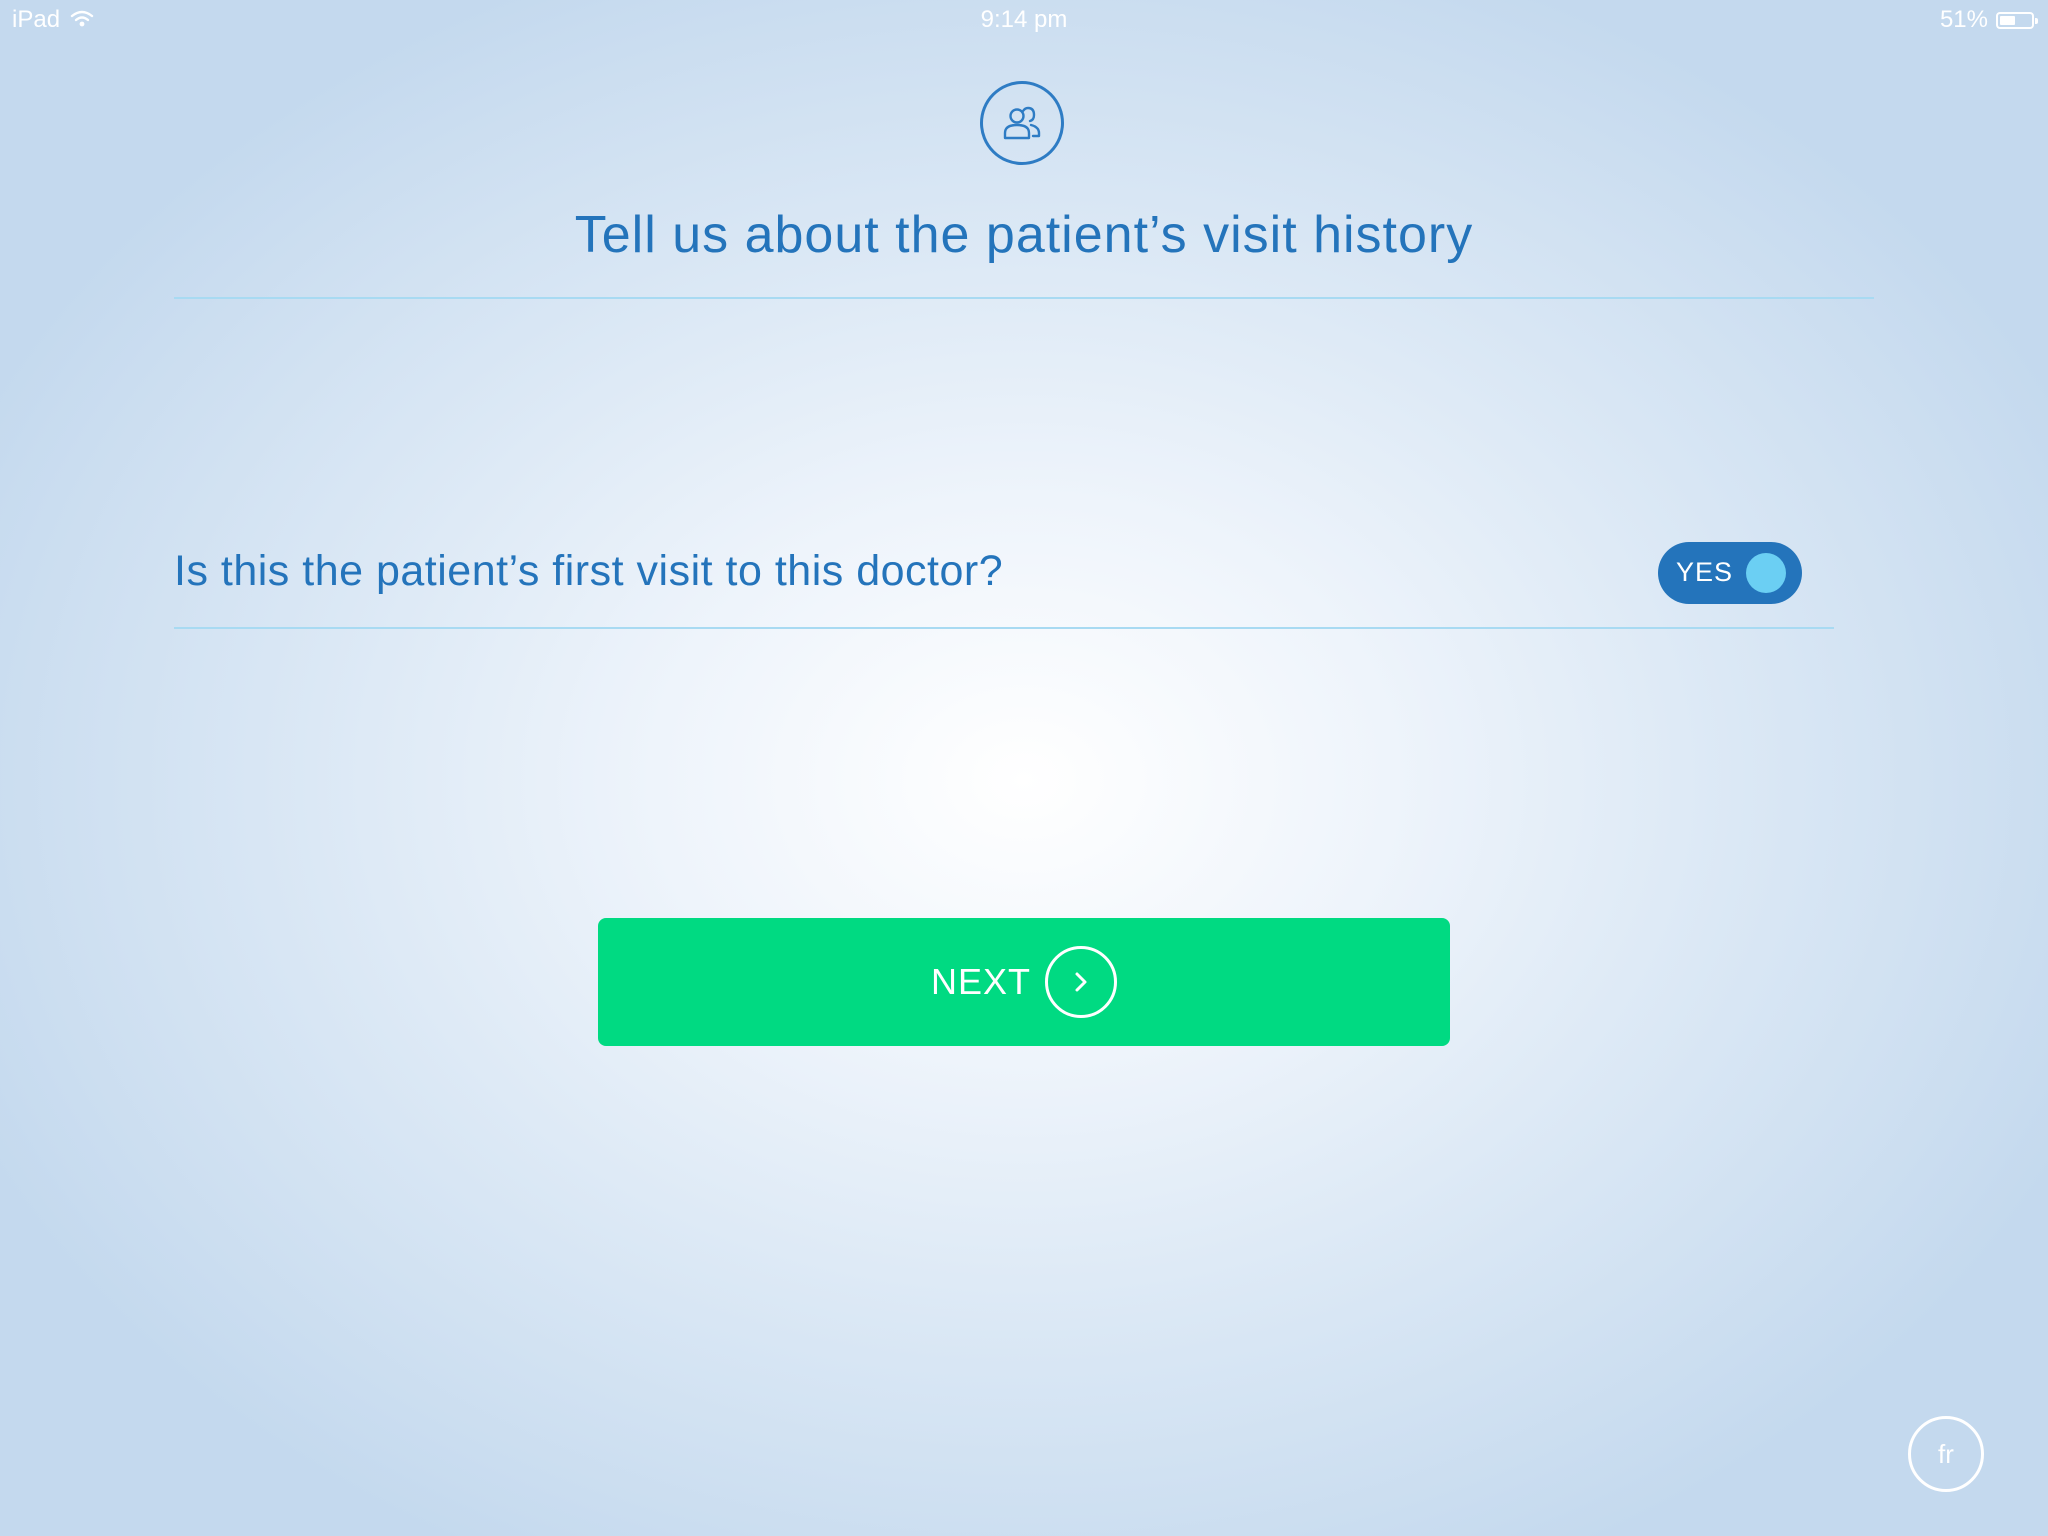 This screenshot has height=1536, width=2048. I want to click on status-right: 51%, so click(1988, 20).